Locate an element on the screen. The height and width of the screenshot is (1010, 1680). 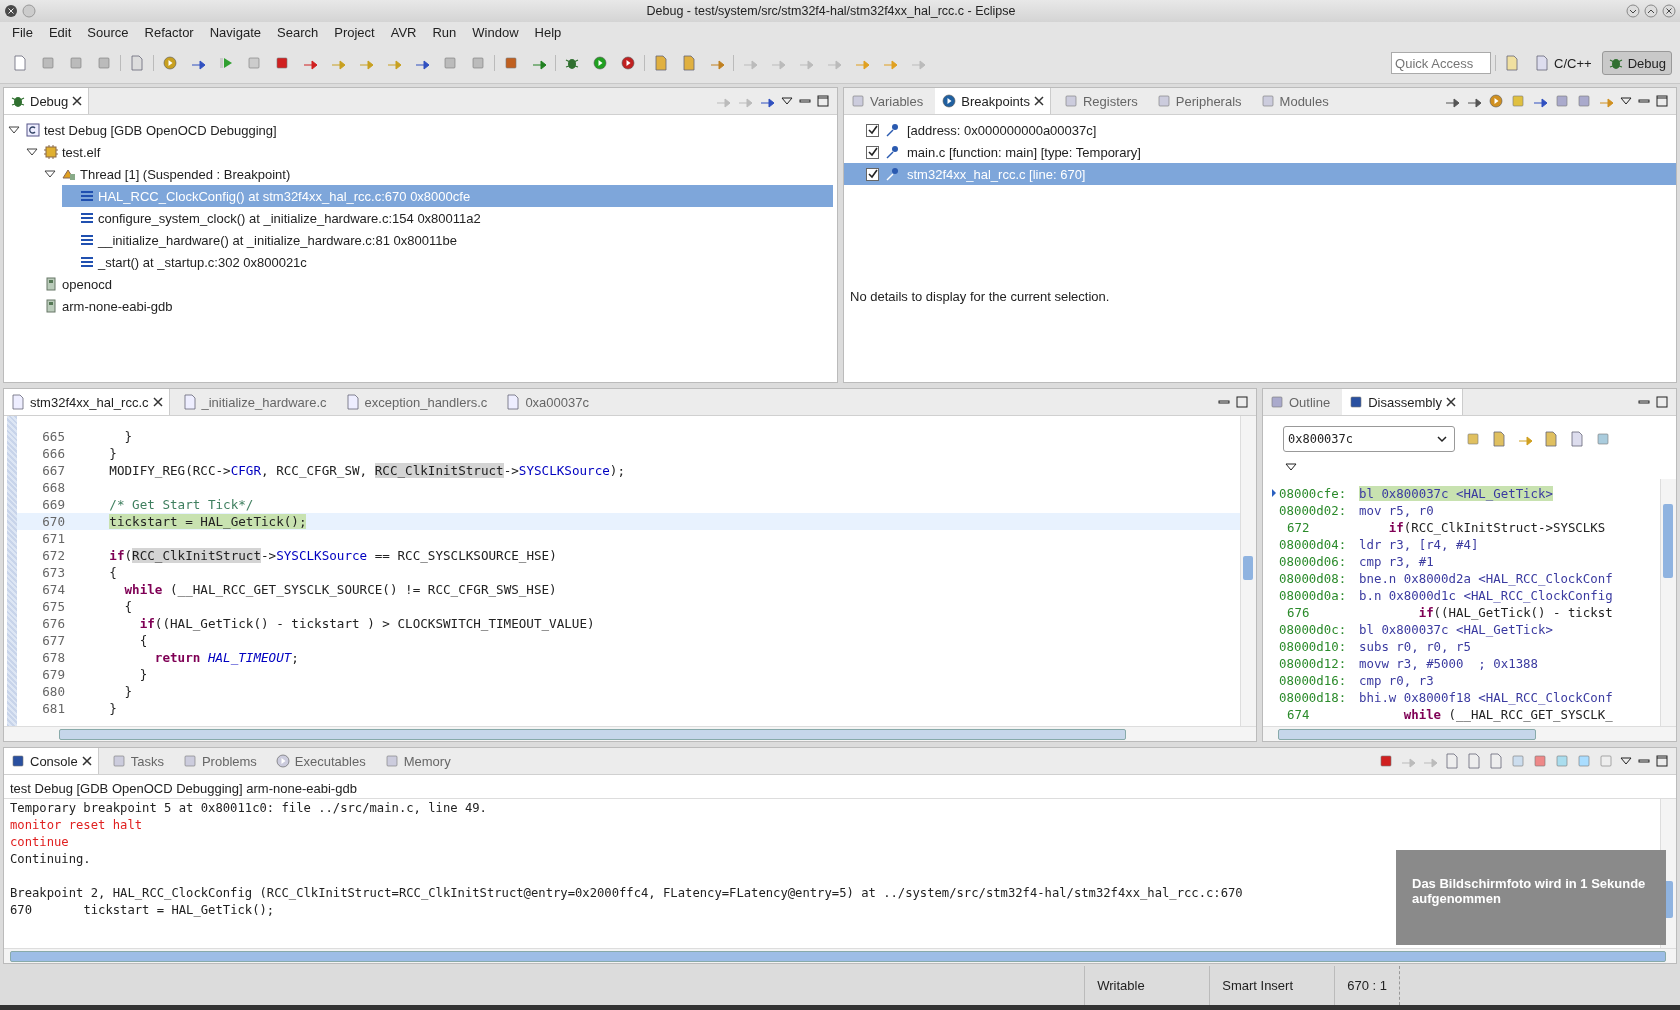
view-tab: Peripherals is located at coordinates (1198, 101).